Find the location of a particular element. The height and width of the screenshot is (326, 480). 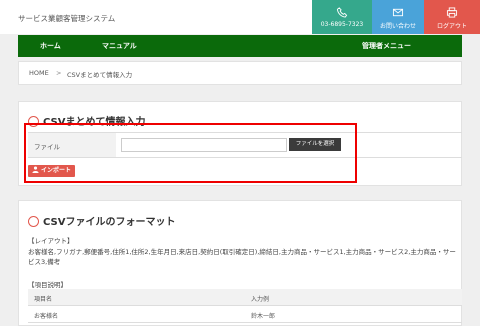

format-section-title: CSVファイルのフォーマット is located at coordinates (101, 220).